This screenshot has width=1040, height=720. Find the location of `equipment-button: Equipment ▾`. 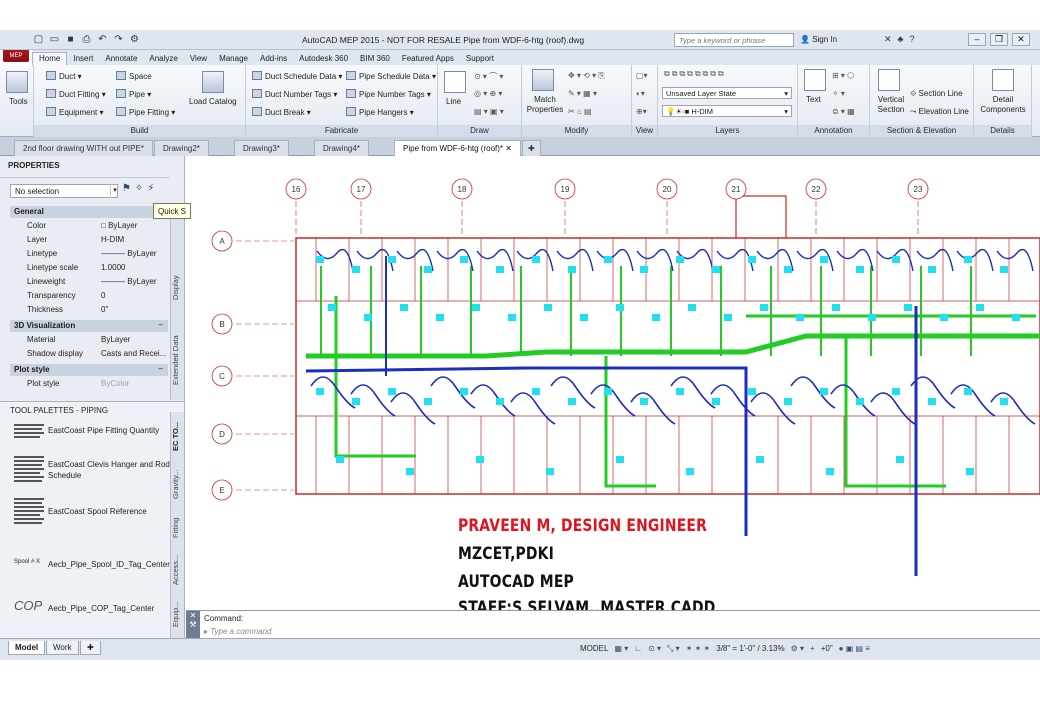

equipment-button: Equipment ▾ is located at coordinates (75, 112).